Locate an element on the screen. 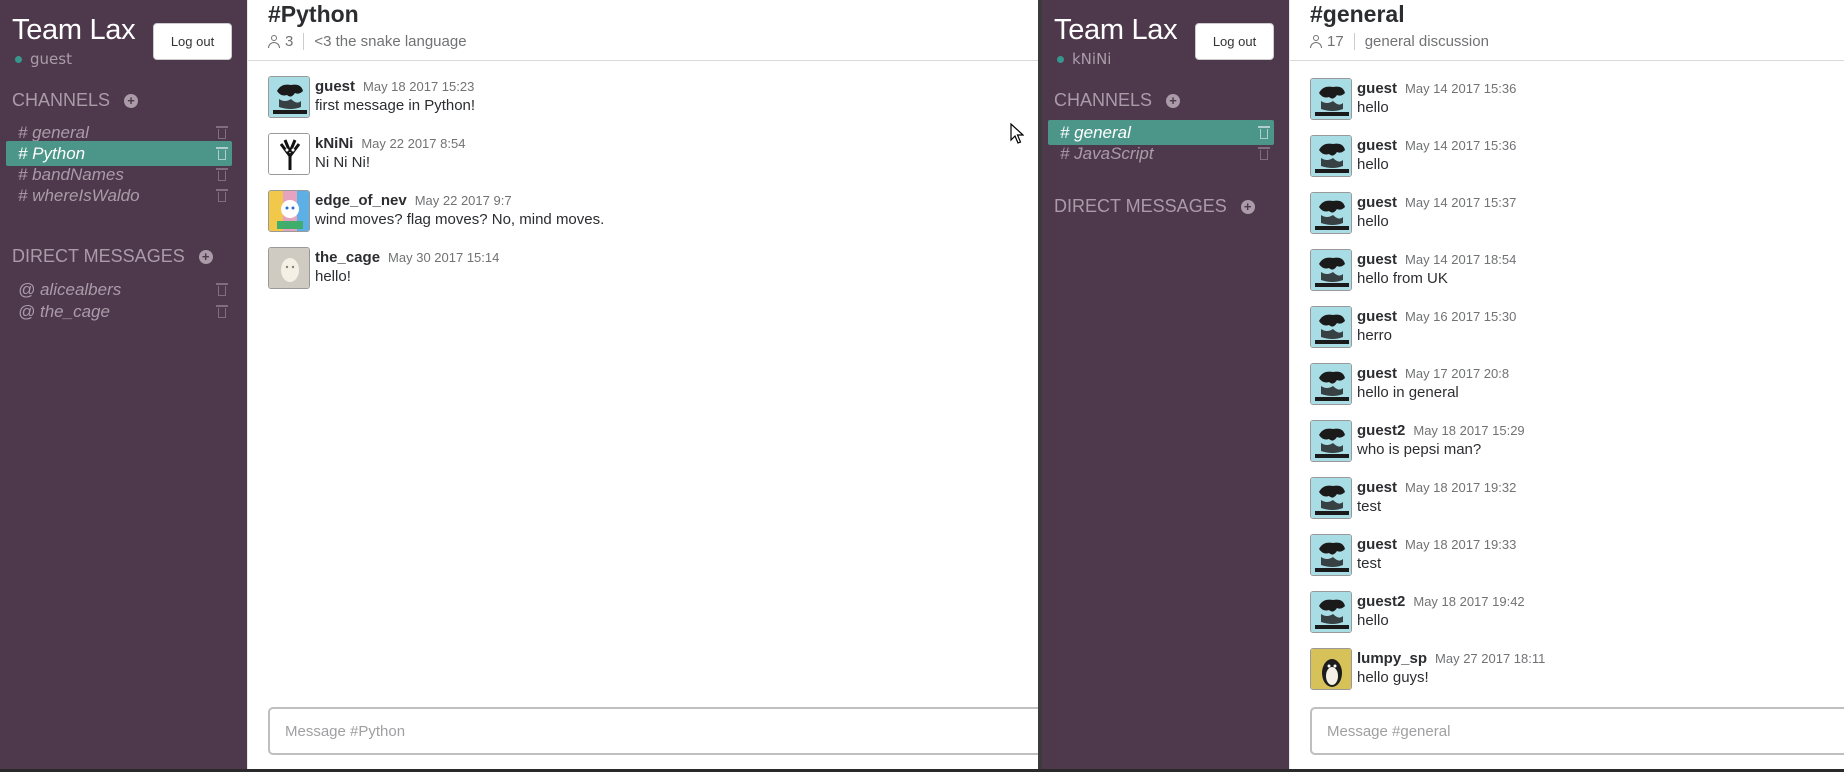 This screenshot has width=1844, height=772. message-timestamp: May 14 2017 18:54 is located at coordinates (1461, 259).